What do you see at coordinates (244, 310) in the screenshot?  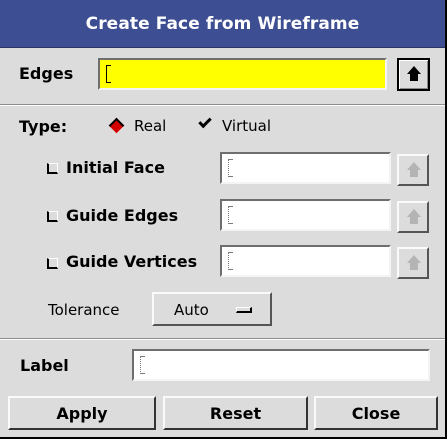 I see `option-menu-indicator-icon` at bounding box center [244, 310].